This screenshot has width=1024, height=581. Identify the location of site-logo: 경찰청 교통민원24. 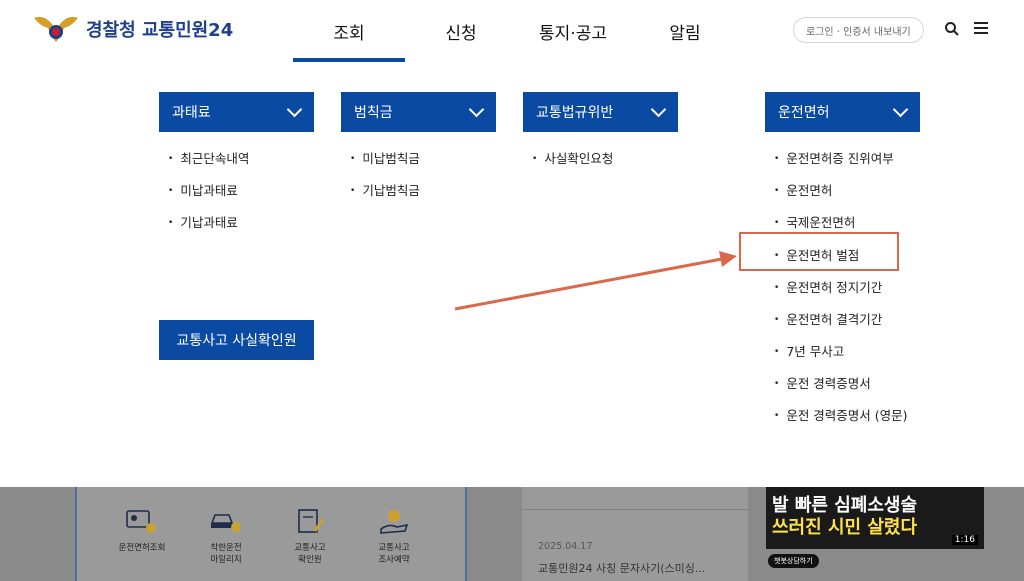
(132, 29).